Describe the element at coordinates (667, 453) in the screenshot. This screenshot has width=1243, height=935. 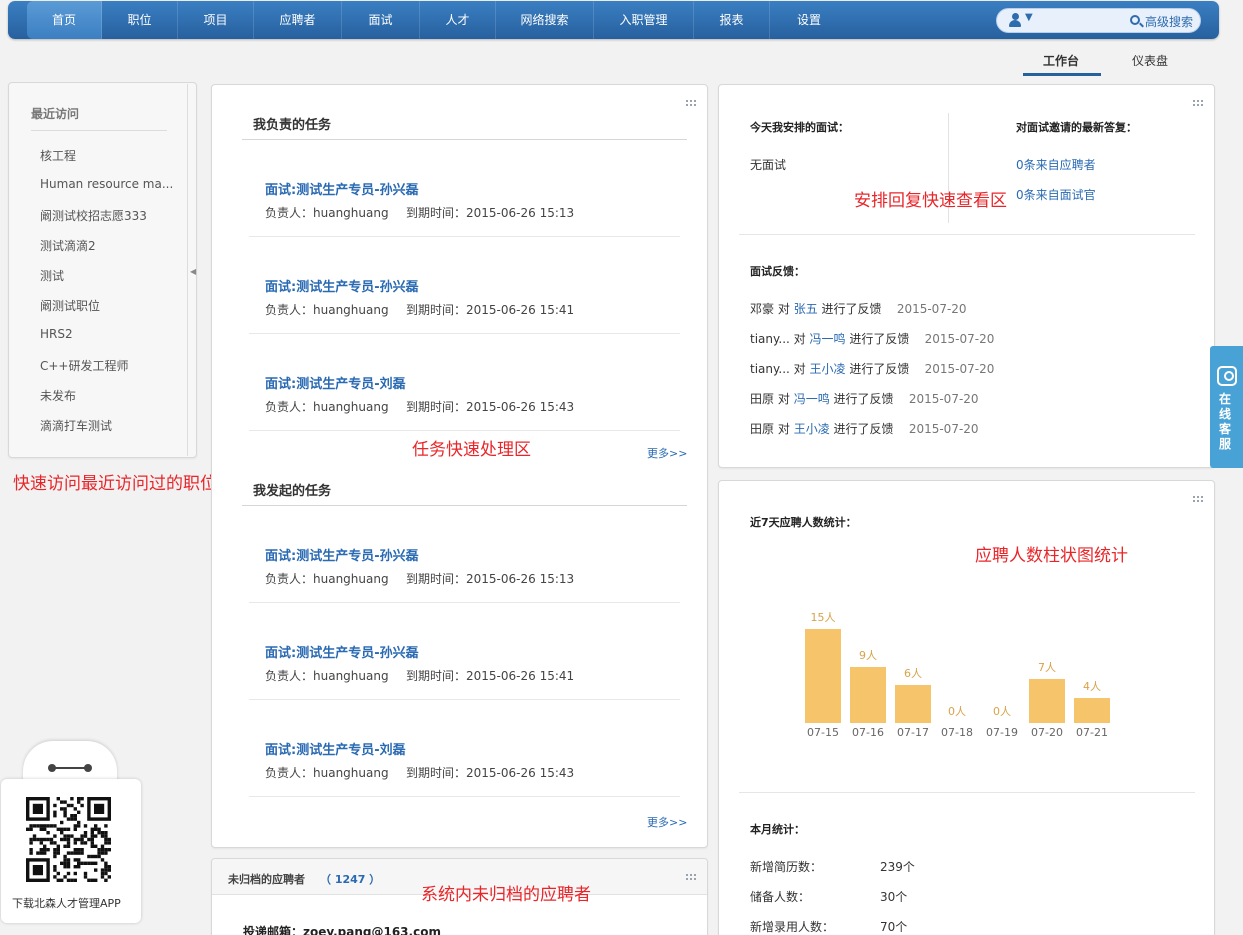
I see `my-tasks-more-link: 更多>>` at that location.